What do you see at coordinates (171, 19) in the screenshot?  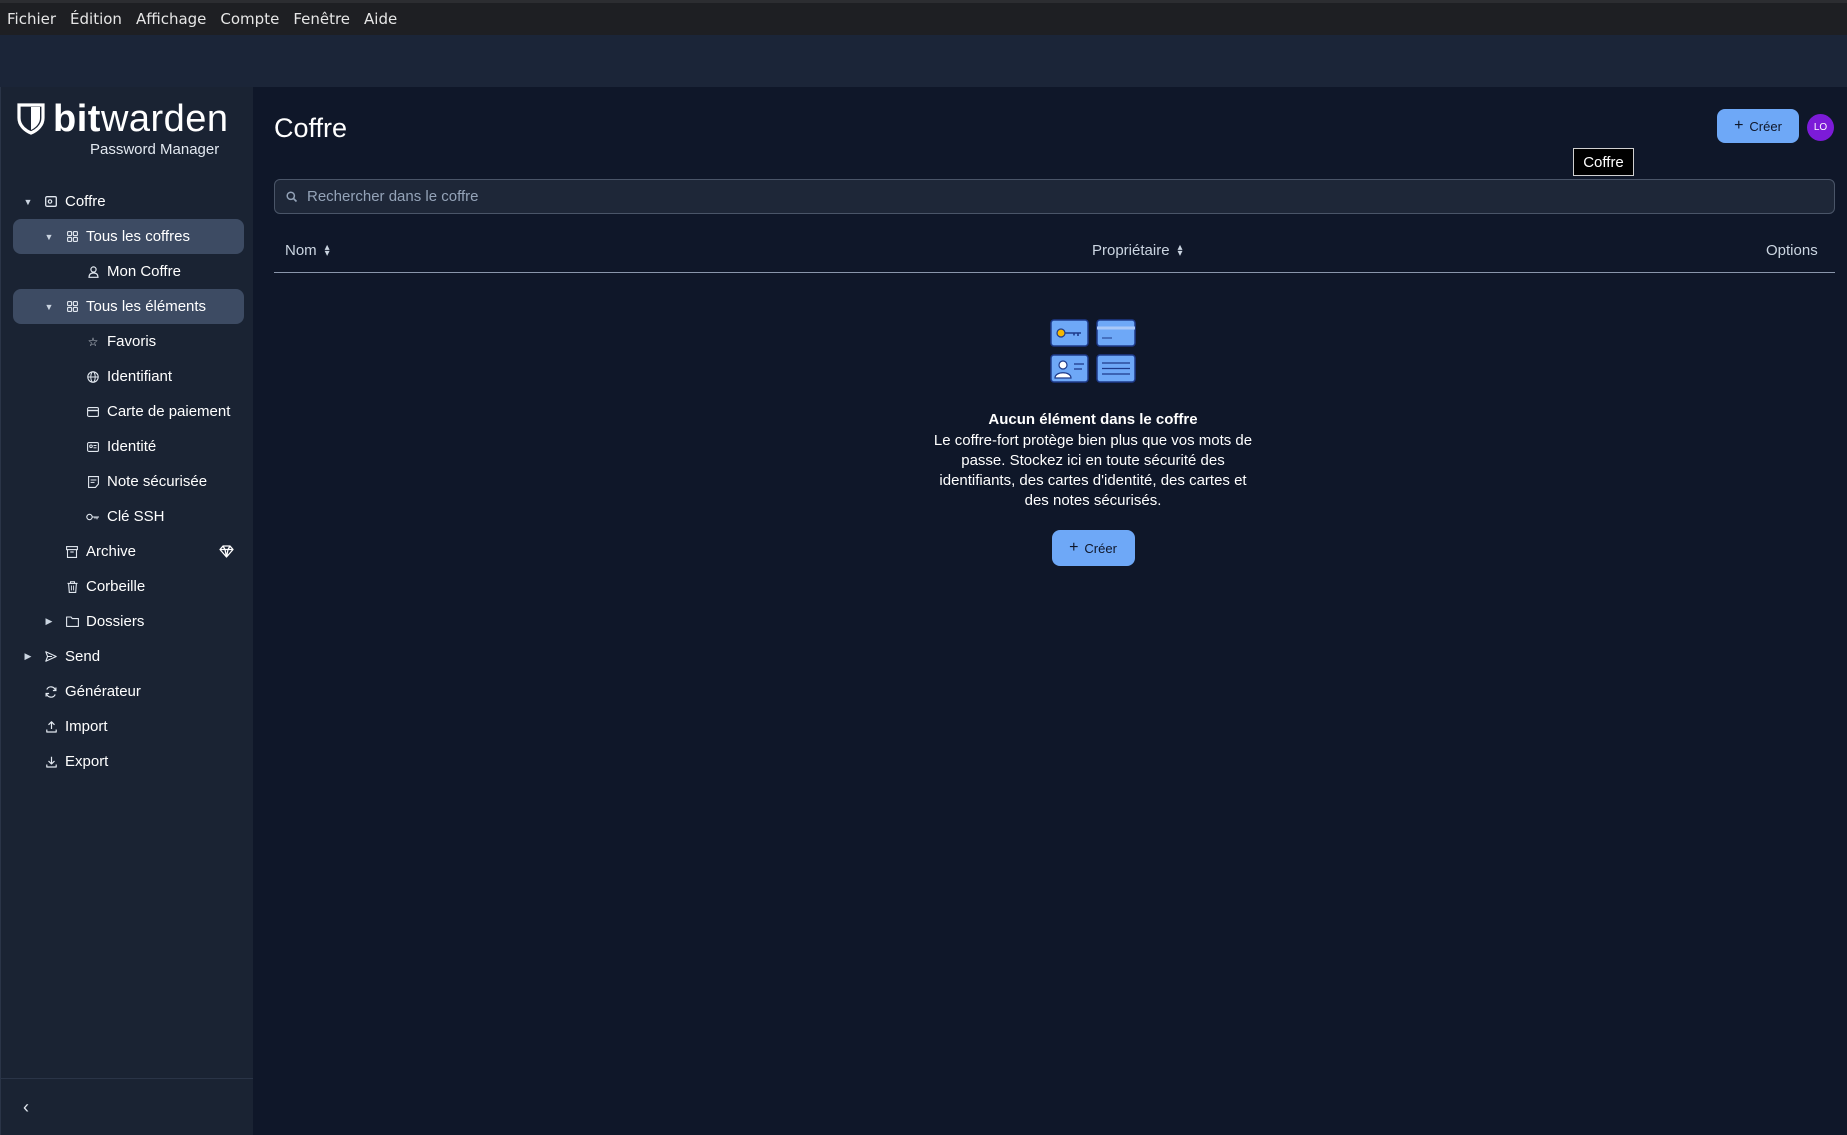 I see `menu-affichage: Affichage` at bounding box center [171, 19].